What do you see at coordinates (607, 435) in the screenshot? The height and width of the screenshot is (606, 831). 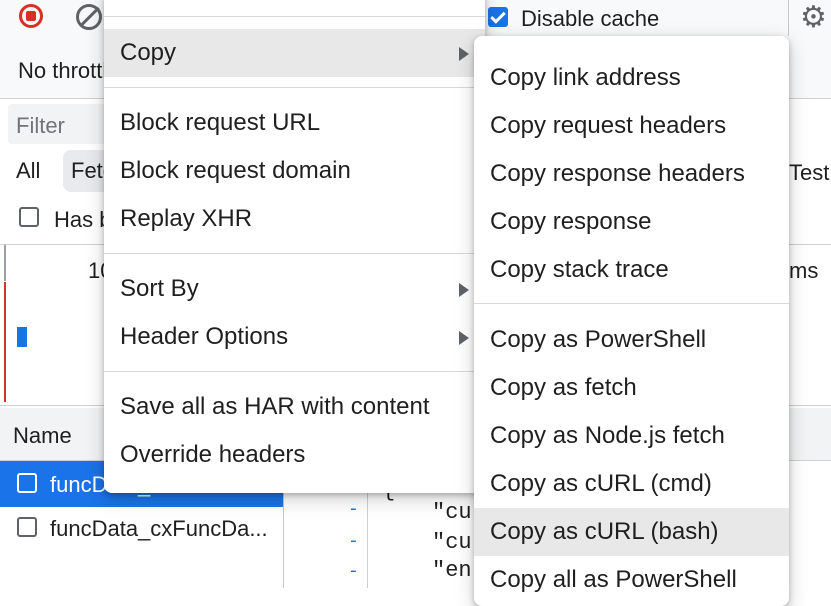 I see `menu-item-label: Copy as Node.js fetch` at bounding box center [607, 435].